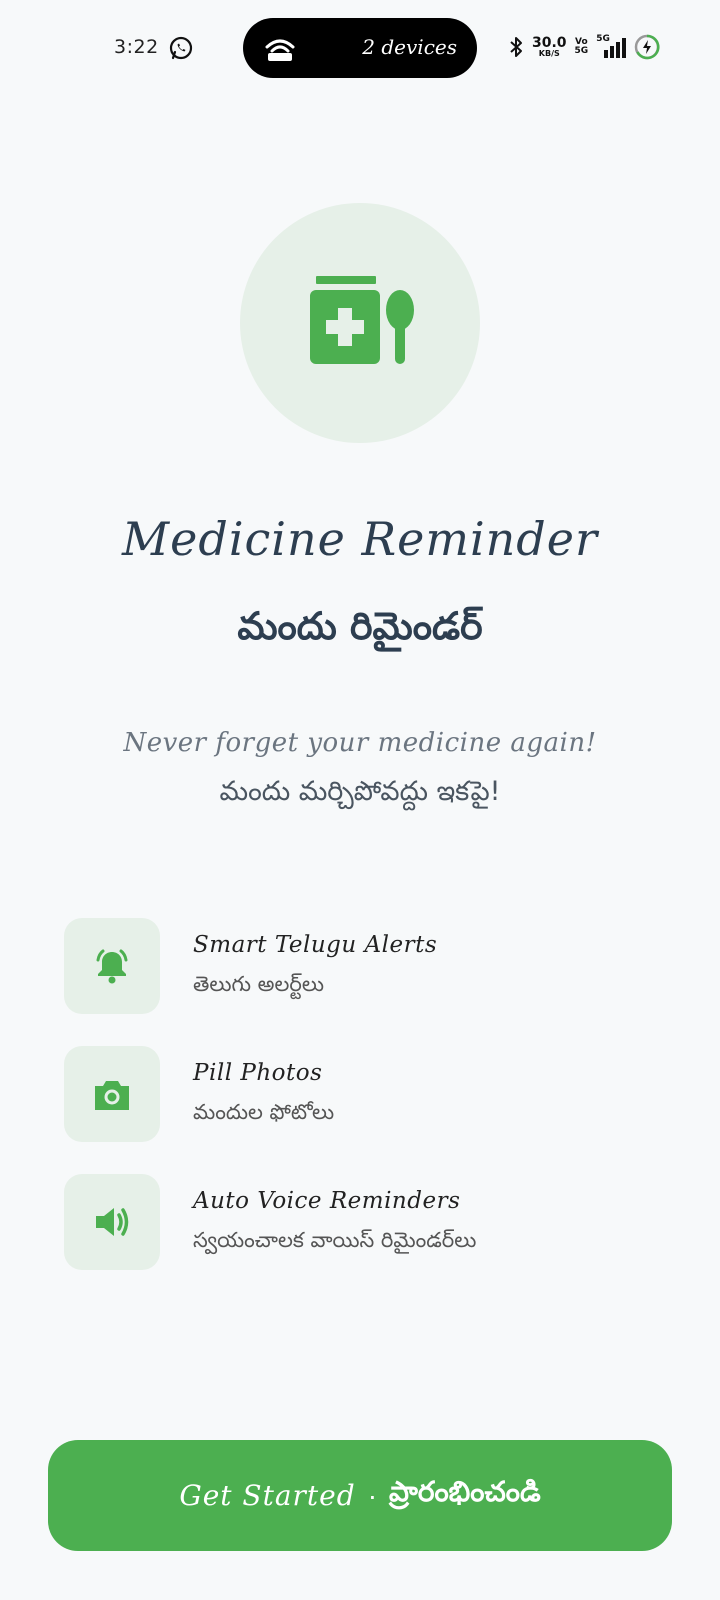 The image size is (720, 1600). What do you see at coordinates (360, 743) in the screenshot?
I see `tagline-english: Never forget your medicine again!` at bounding box center [360, 743].